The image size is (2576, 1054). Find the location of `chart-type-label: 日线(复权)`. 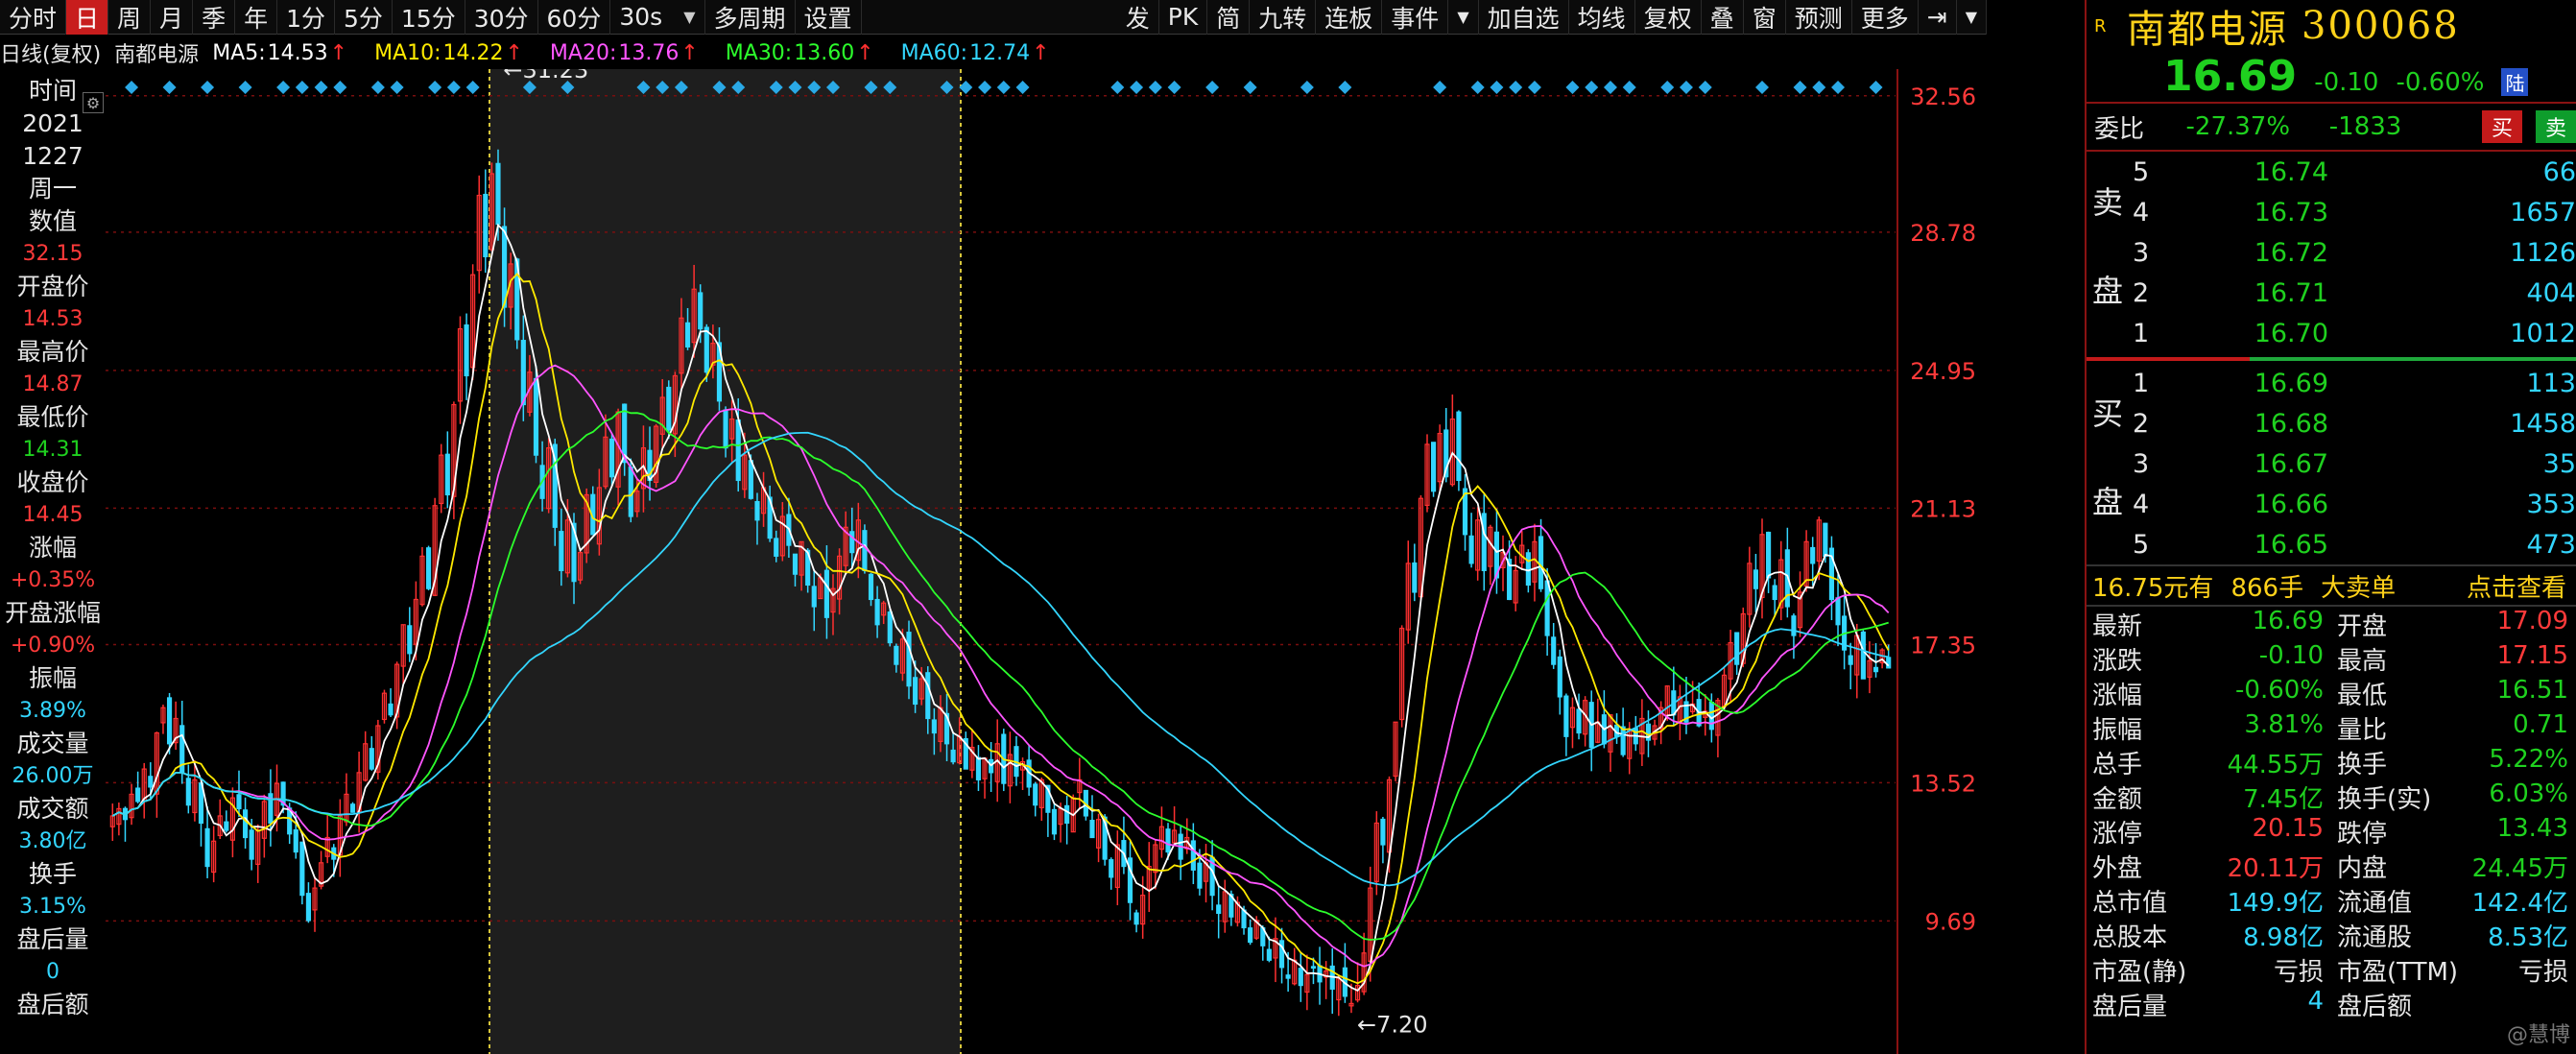

chart-type-label: 日线(复权) is located at coordinates (50, 53).